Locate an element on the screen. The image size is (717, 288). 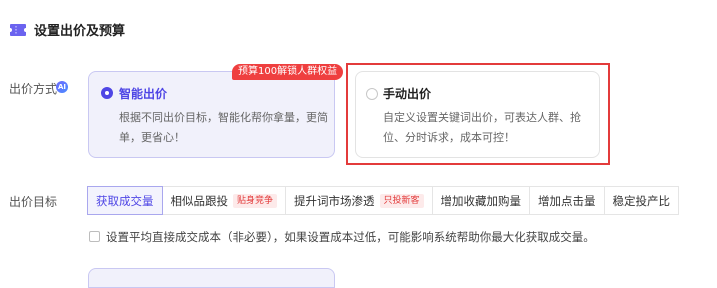
smart-bid-option: 智能出价 根据不同出价目标，智能化帮你拿量，更简单，更省心！ is located at coordinates (211, 114).